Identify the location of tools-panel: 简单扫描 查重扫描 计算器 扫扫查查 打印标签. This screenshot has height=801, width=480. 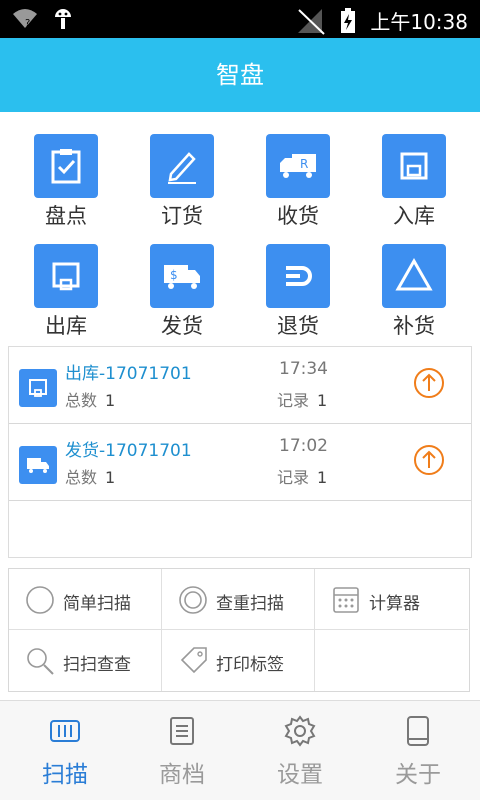
(239, 630).